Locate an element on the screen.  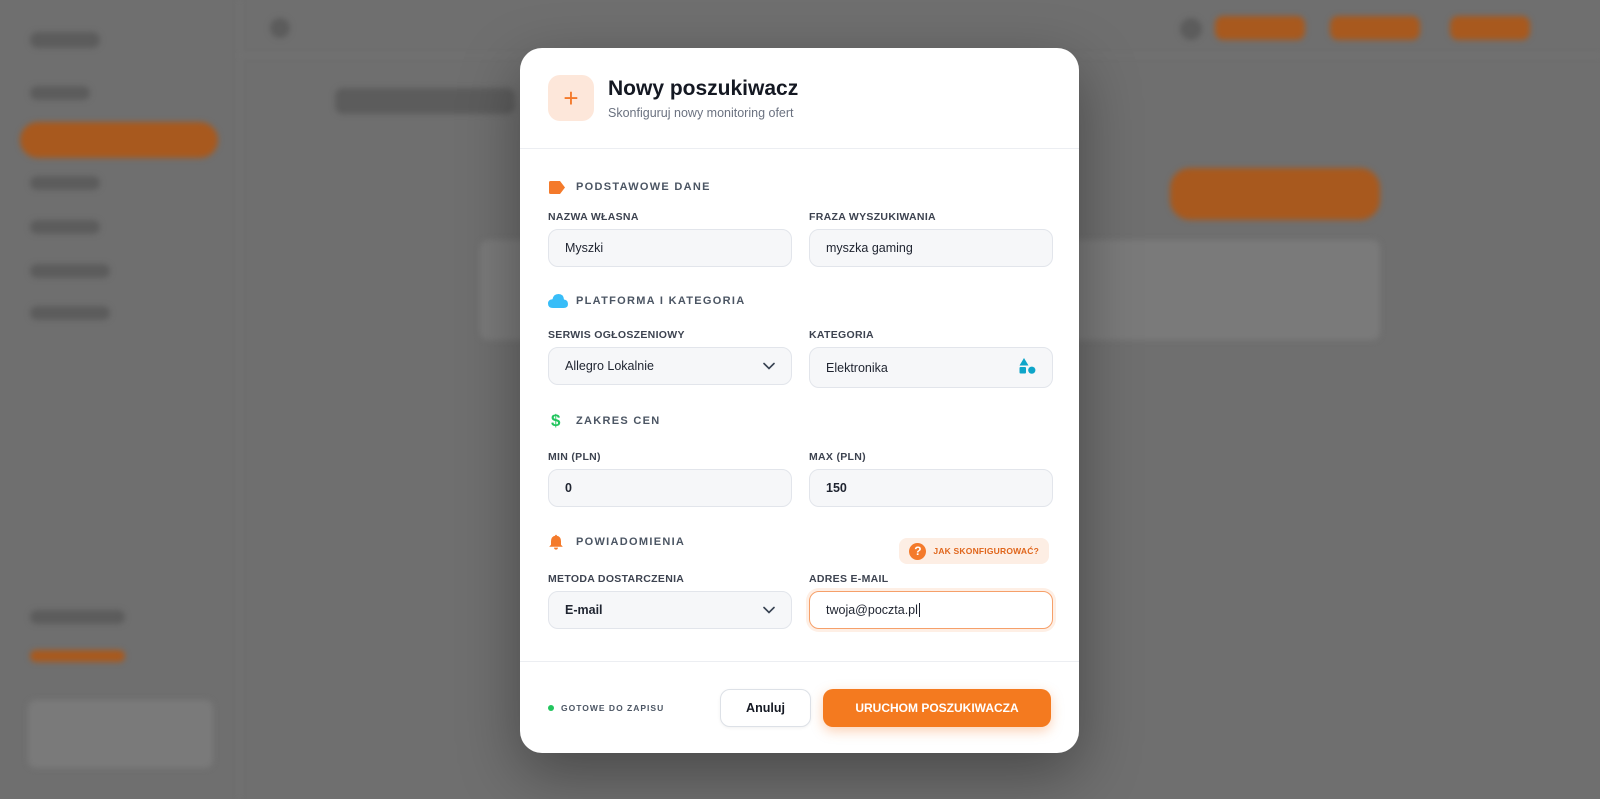
section-notifications-title: POWIADOMIENIA is located at coordinates (631, 542).